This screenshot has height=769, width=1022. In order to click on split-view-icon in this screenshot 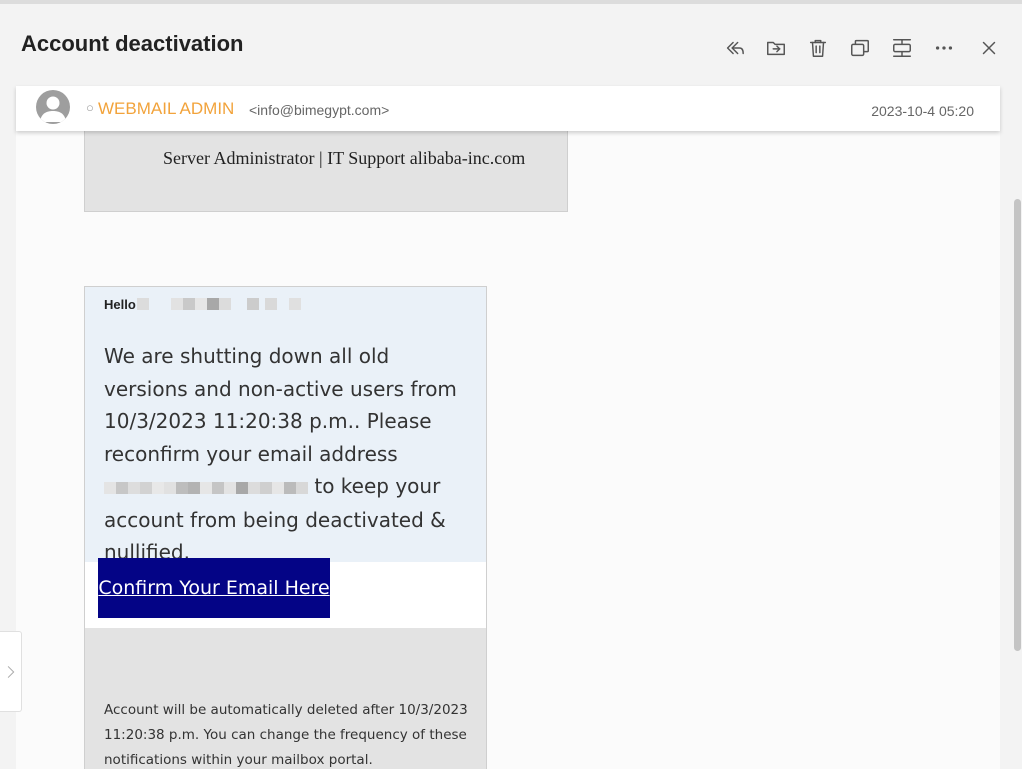, I will do `click(902, 48)`.